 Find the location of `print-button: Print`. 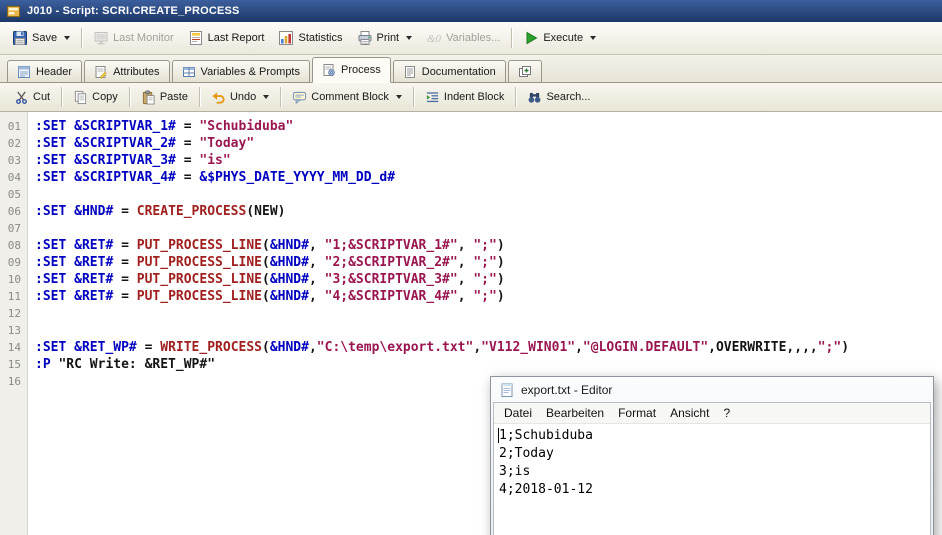

print-button: Print is located at coordinates (385, 38).